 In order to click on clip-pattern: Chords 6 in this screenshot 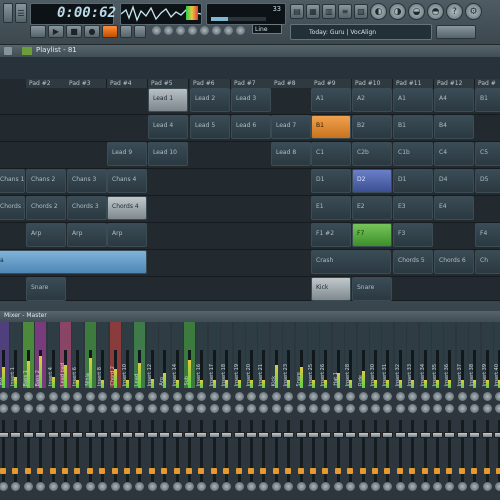, I will do `click(454, 262)`.